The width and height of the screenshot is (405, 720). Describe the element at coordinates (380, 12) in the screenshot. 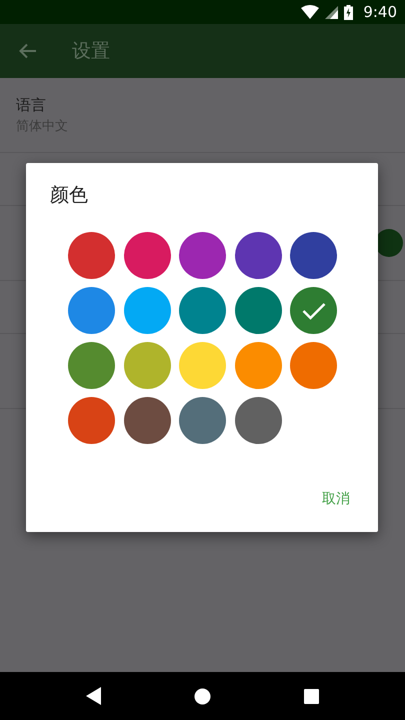

I see `status-time: 9:40` at that location.